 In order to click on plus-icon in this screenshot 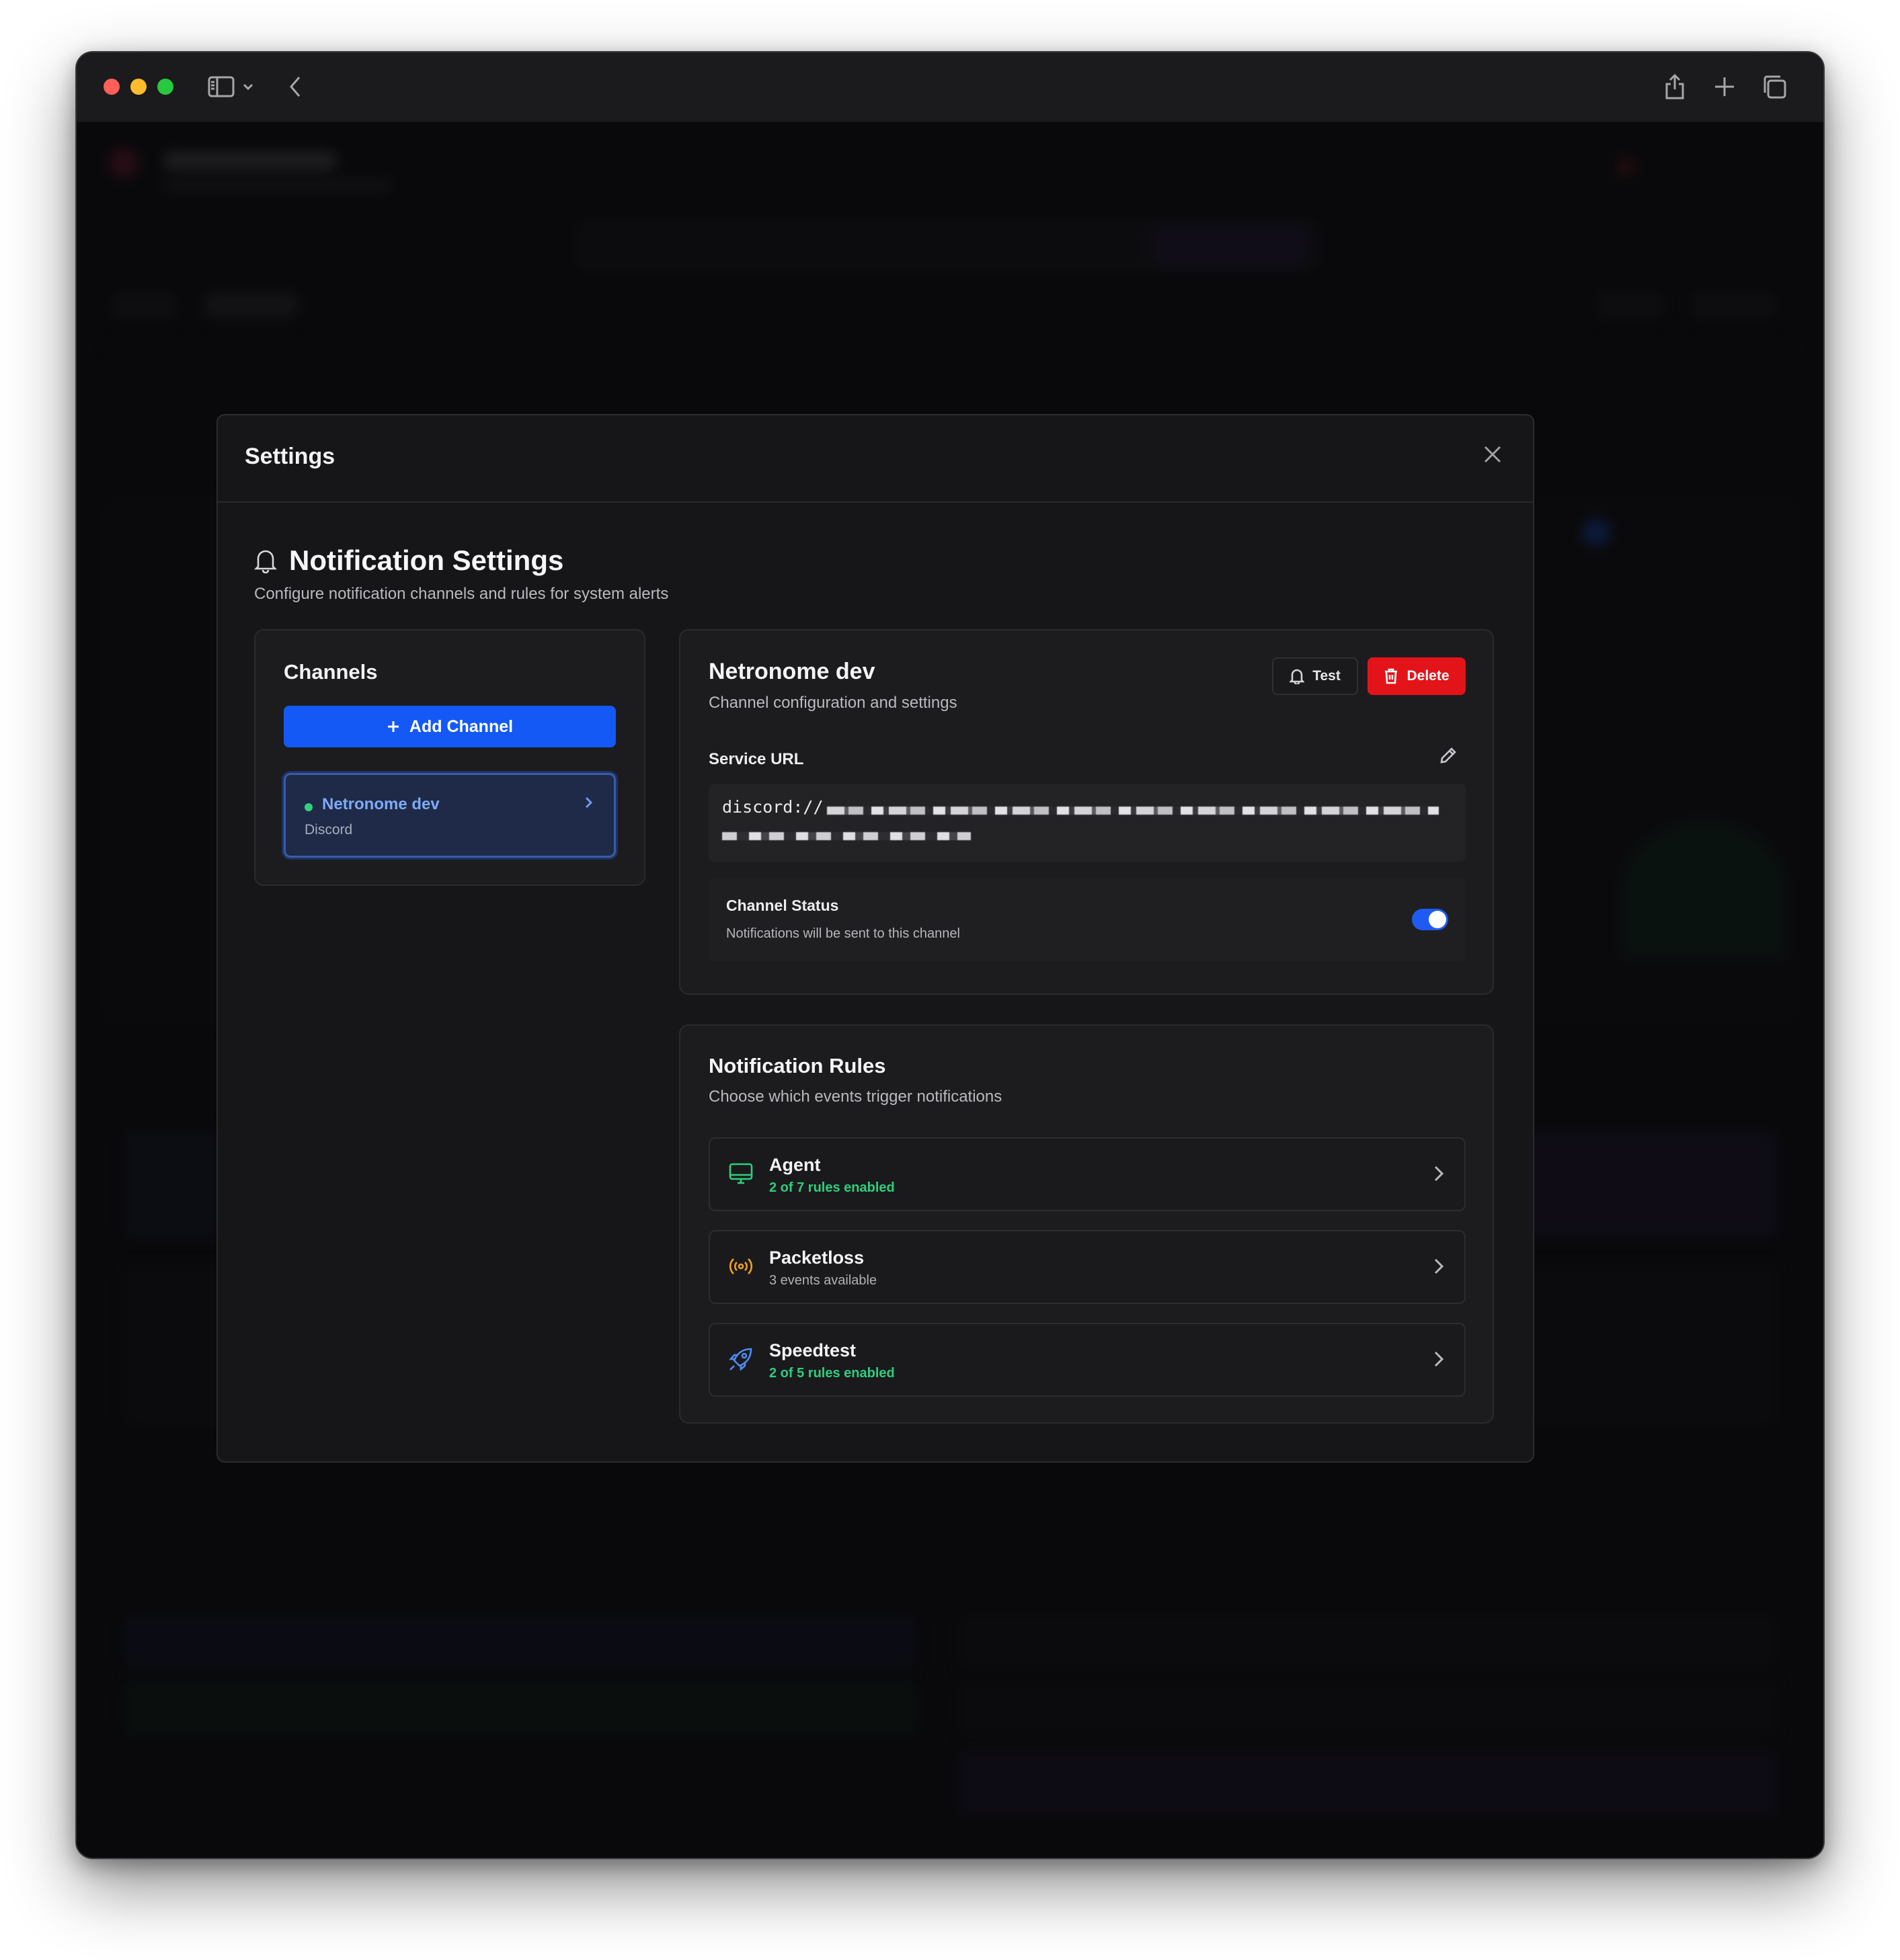, I will do `click(393, 726)`.